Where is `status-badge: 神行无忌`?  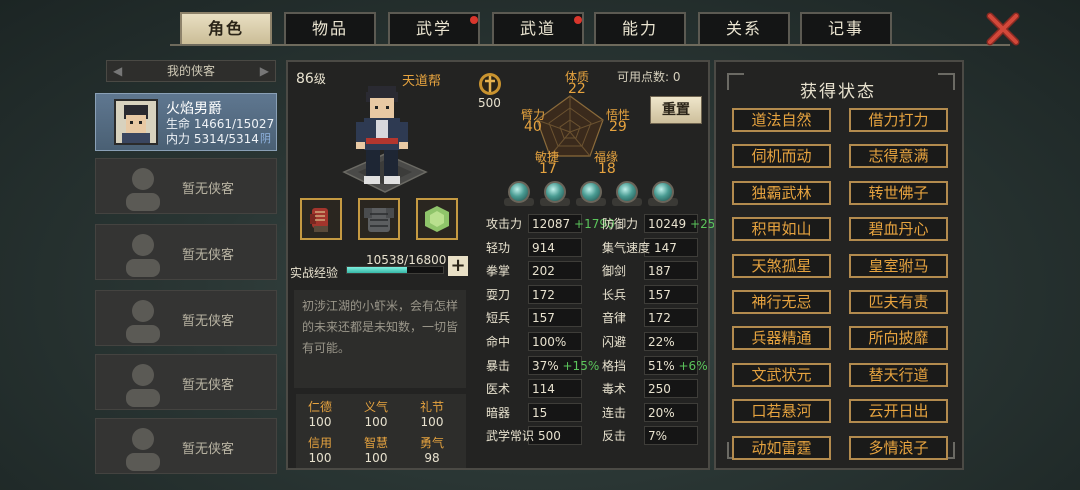 status-badge: 神行无忌 is located at coordinates (781, 302).